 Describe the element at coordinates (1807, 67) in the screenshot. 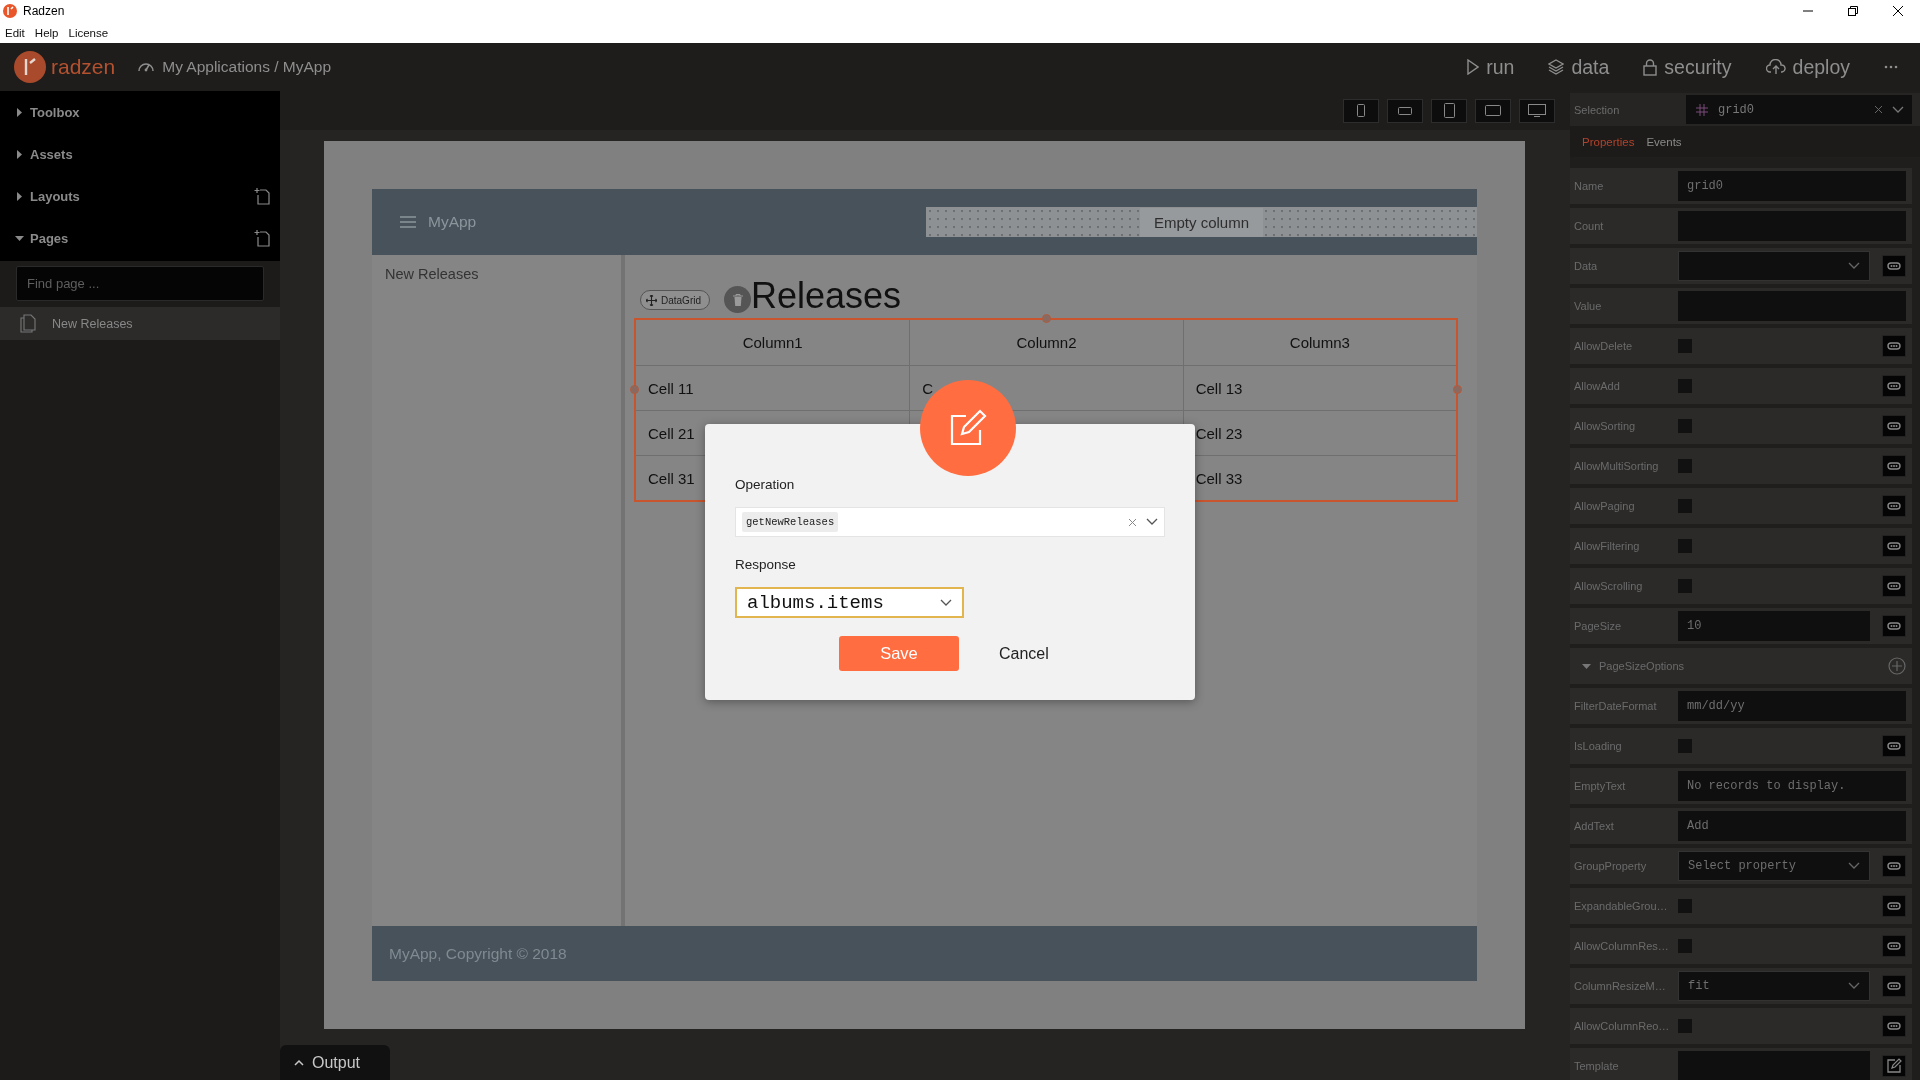

I see `nav-link: deploy` at that location.